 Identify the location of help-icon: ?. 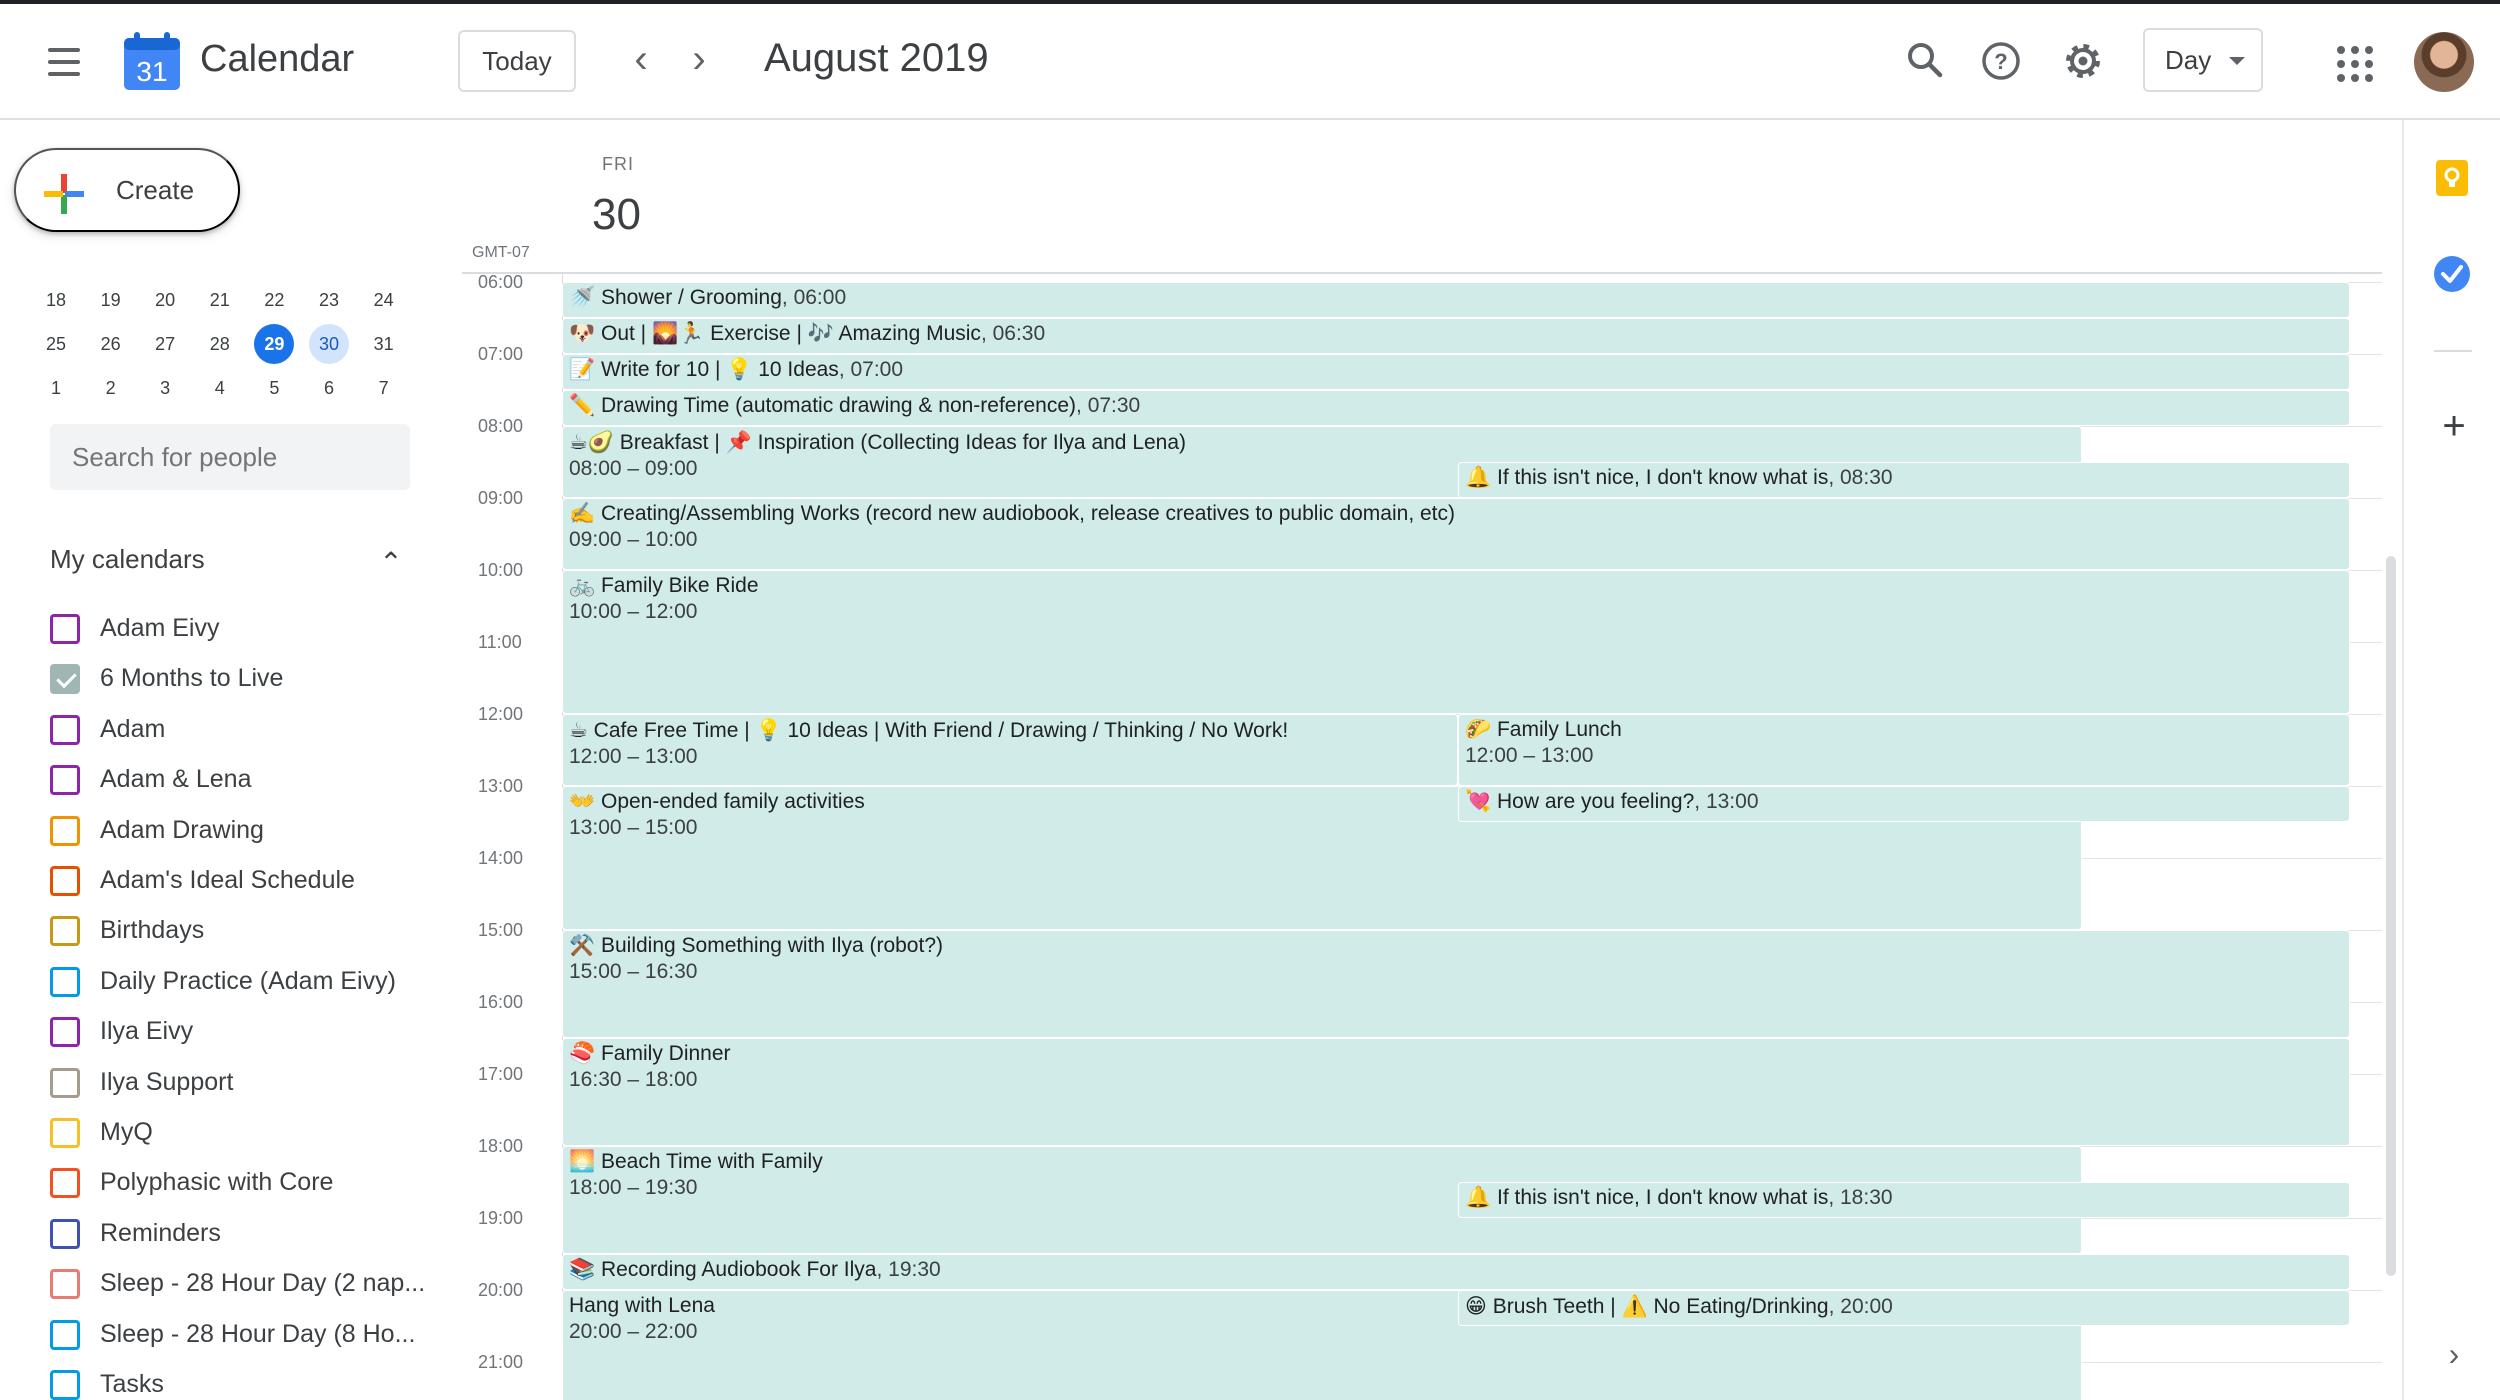
(2001, 61).